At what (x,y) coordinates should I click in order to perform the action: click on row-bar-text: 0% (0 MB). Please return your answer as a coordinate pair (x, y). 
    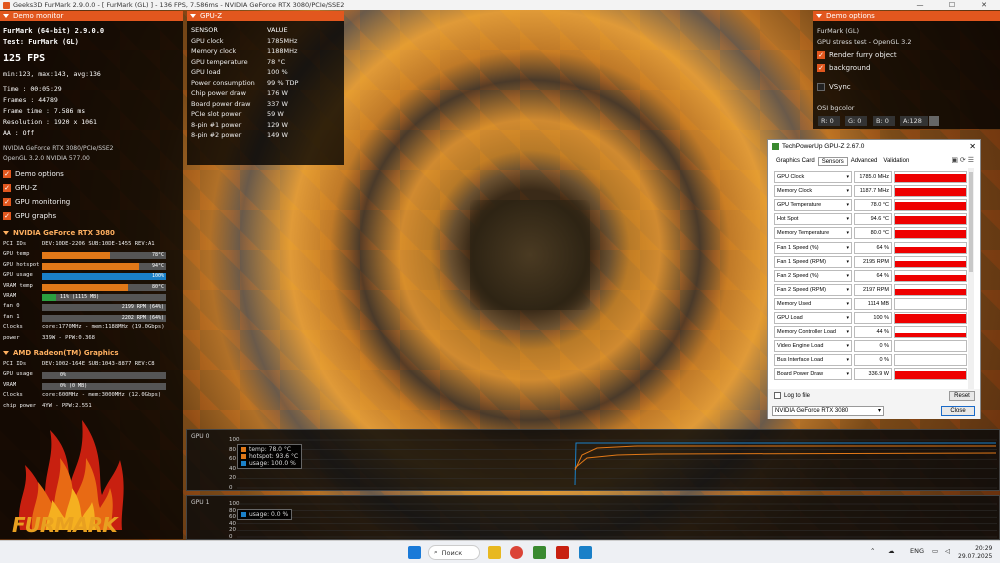
    Looking at the image, I should click on (74, 385).